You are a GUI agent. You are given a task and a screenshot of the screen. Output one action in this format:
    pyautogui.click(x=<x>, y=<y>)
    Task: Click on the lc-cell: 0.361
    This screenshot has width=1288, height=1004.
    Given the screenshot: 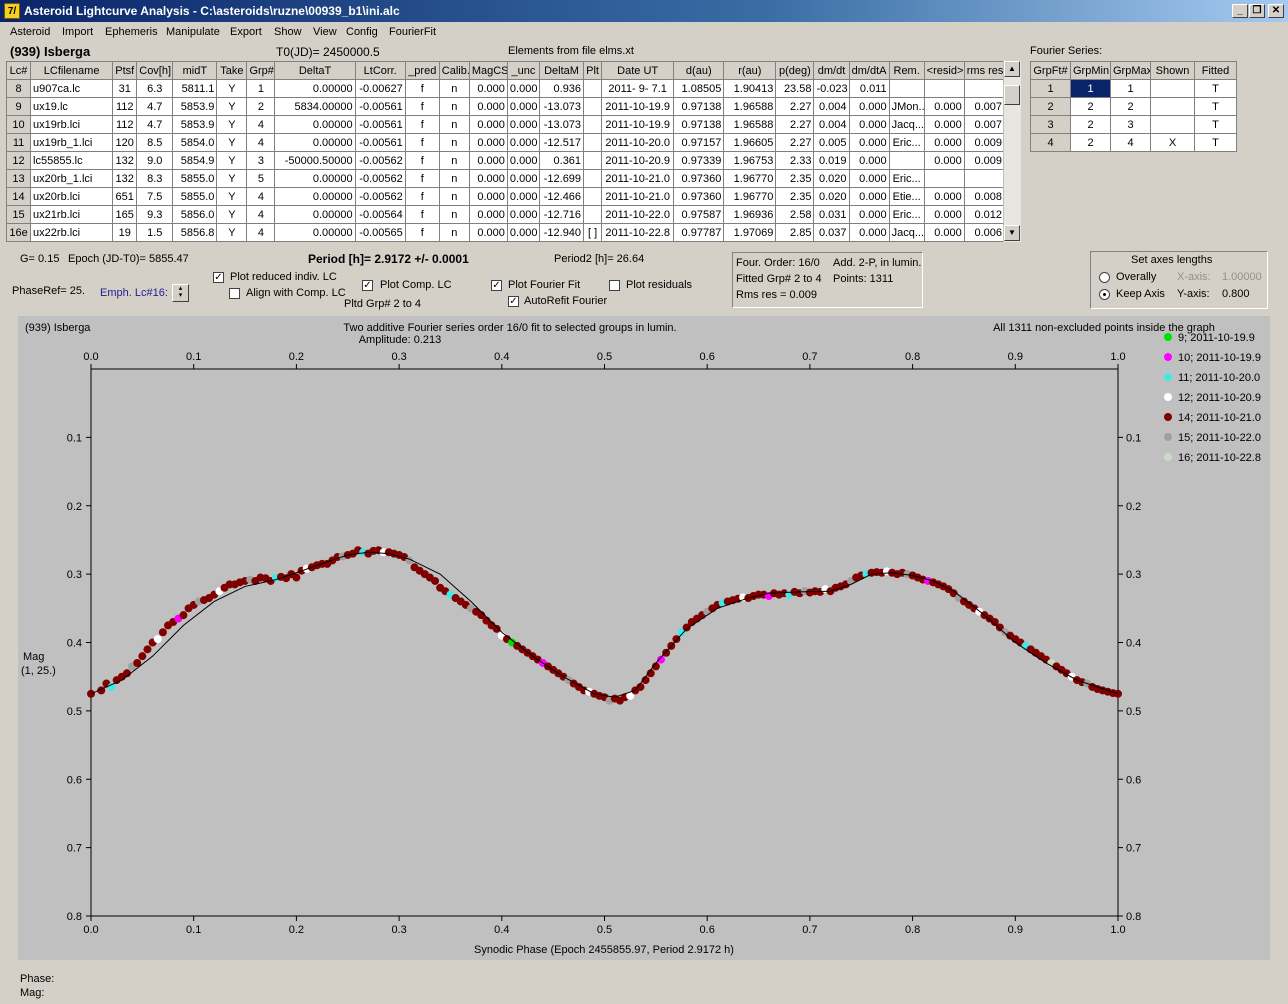 What is the action you would take?
    pyautogui.click(x=561, y=160)
    